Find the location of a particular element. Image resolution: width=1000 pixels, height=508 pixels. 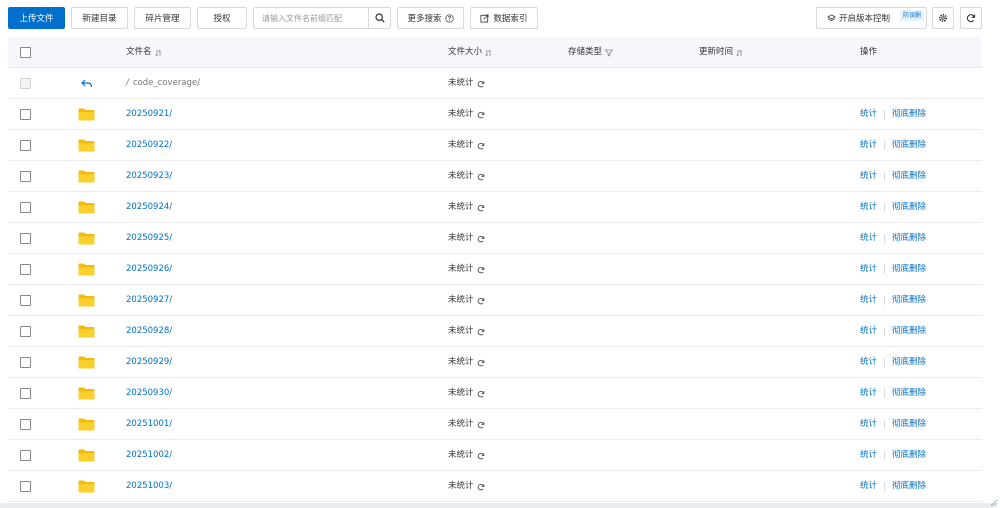

table-row: 20251003/未统计 统计 彻底删除 is located at coordinates (495, 486).